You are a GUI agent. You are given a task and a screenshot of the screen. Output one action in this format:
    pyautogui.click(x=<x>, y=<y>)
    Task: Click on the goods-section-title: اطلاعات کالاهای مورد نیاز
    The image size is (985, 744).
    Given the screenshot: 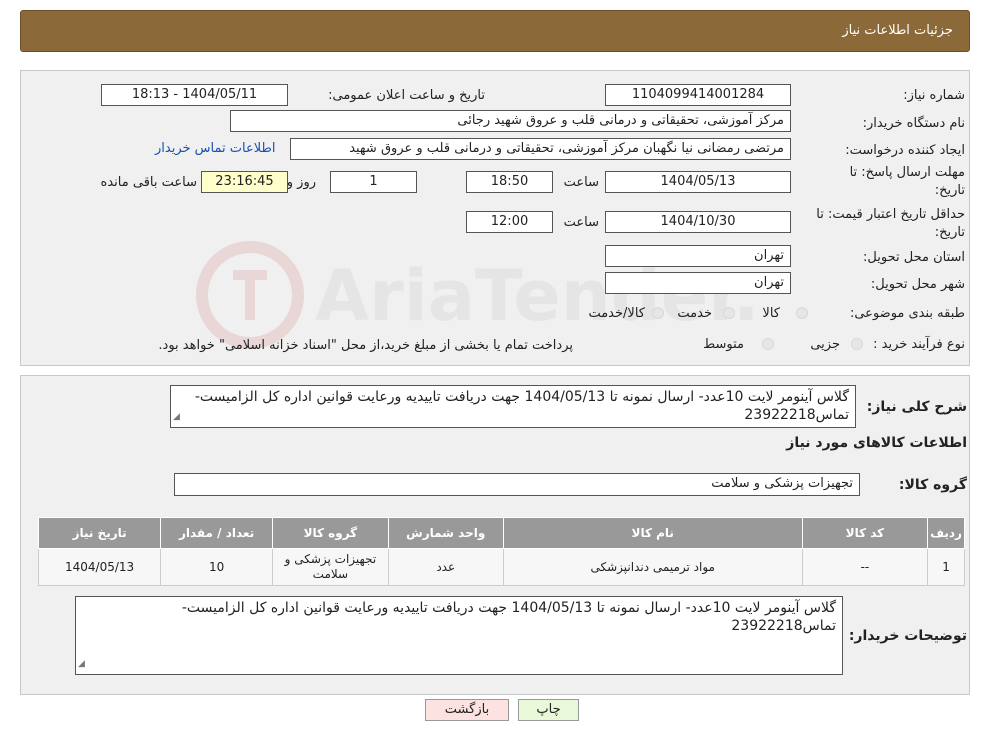 What is the action you would take?
    pyautogui.click(x=876, y=443)
    